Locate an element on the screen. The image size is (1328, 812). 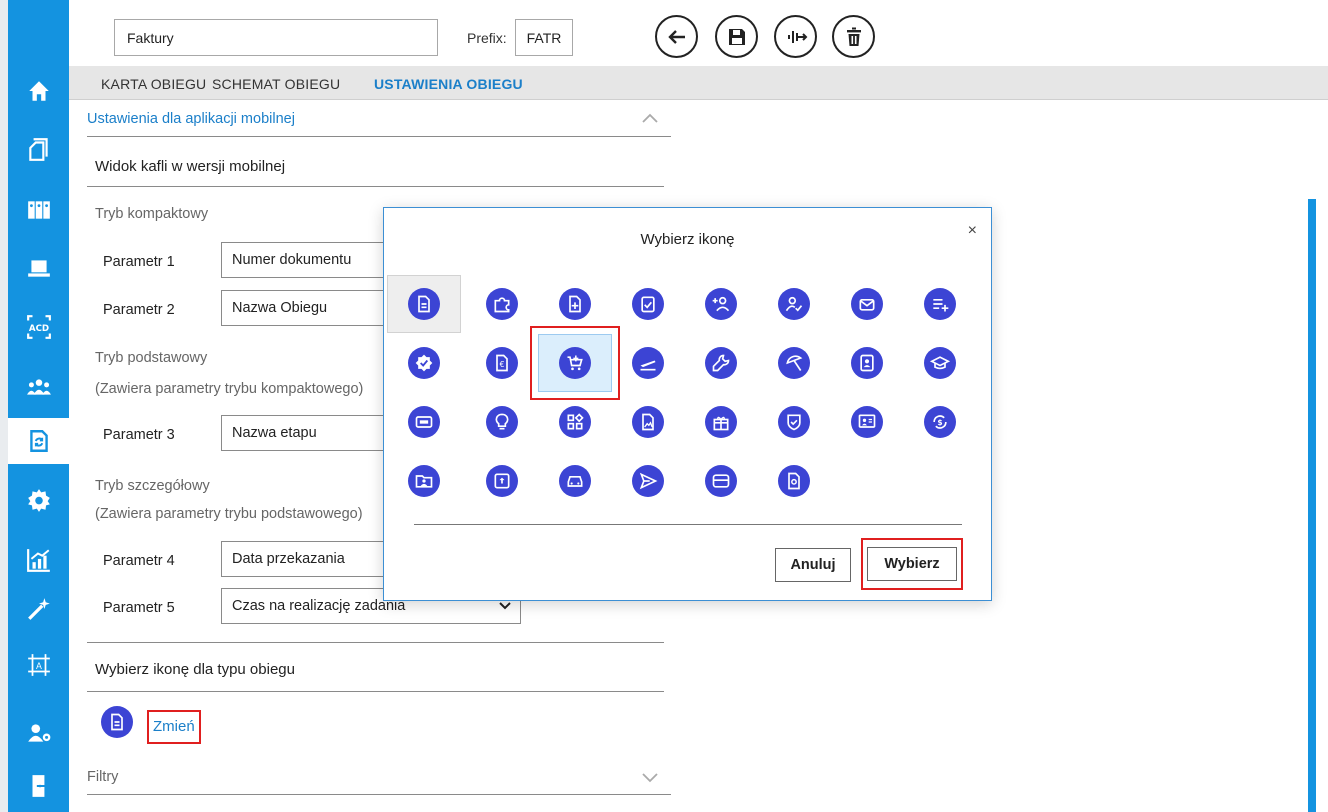
icon-option-shield-check is located at coordinates (794, 422).